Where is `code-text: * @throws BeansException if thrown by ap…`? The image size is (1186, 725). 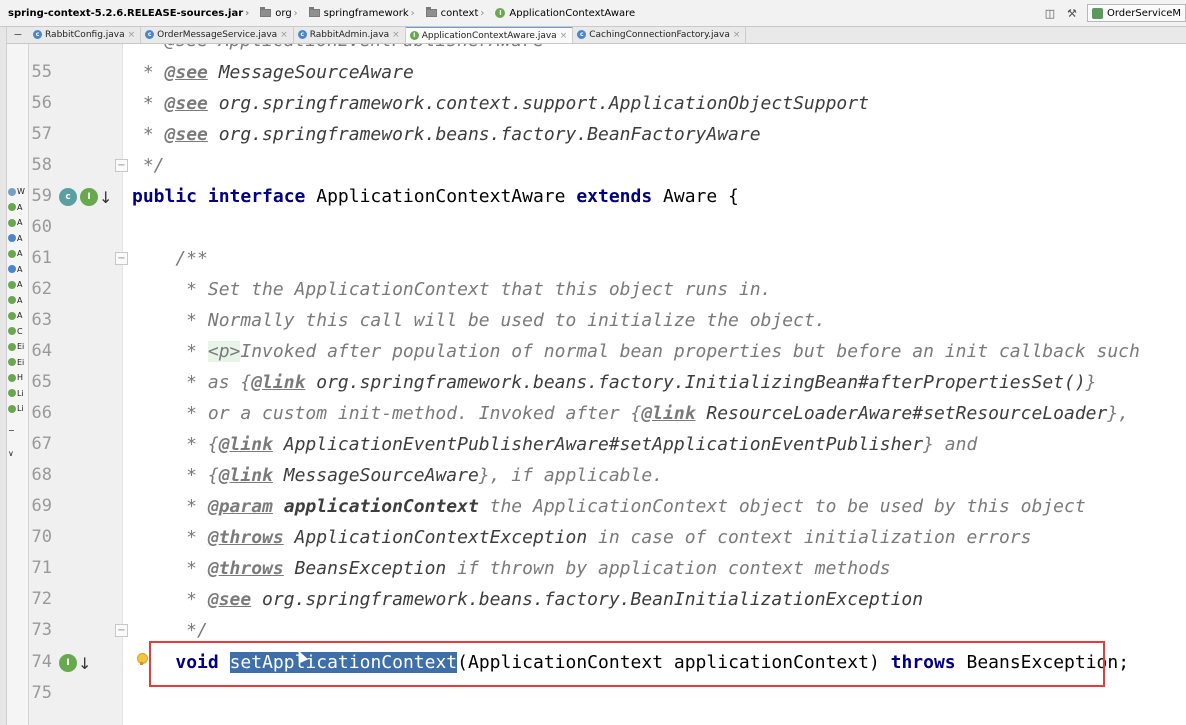
code-text: * @throws BeansException if thrown by ap… is located at coordinates (511, 568).